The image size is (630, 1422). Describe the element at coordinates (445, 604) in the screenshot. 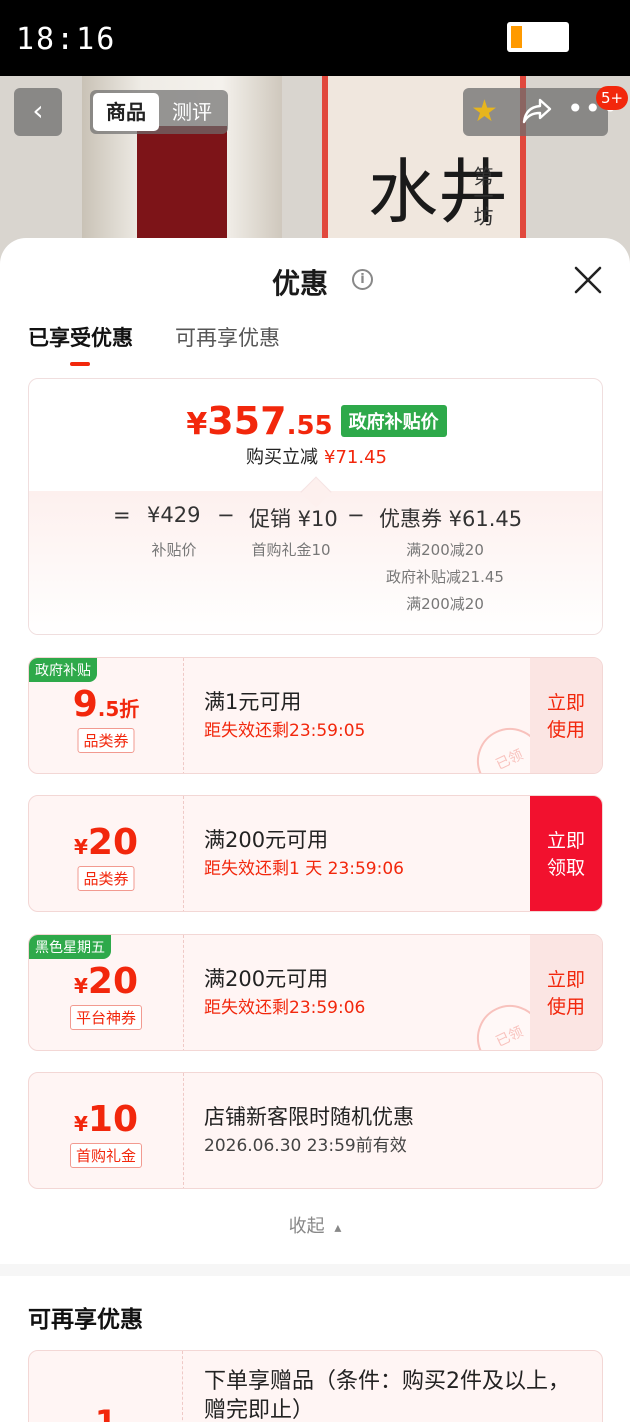

I see `formula-coupon-sub-3: 满200减20` at that location.